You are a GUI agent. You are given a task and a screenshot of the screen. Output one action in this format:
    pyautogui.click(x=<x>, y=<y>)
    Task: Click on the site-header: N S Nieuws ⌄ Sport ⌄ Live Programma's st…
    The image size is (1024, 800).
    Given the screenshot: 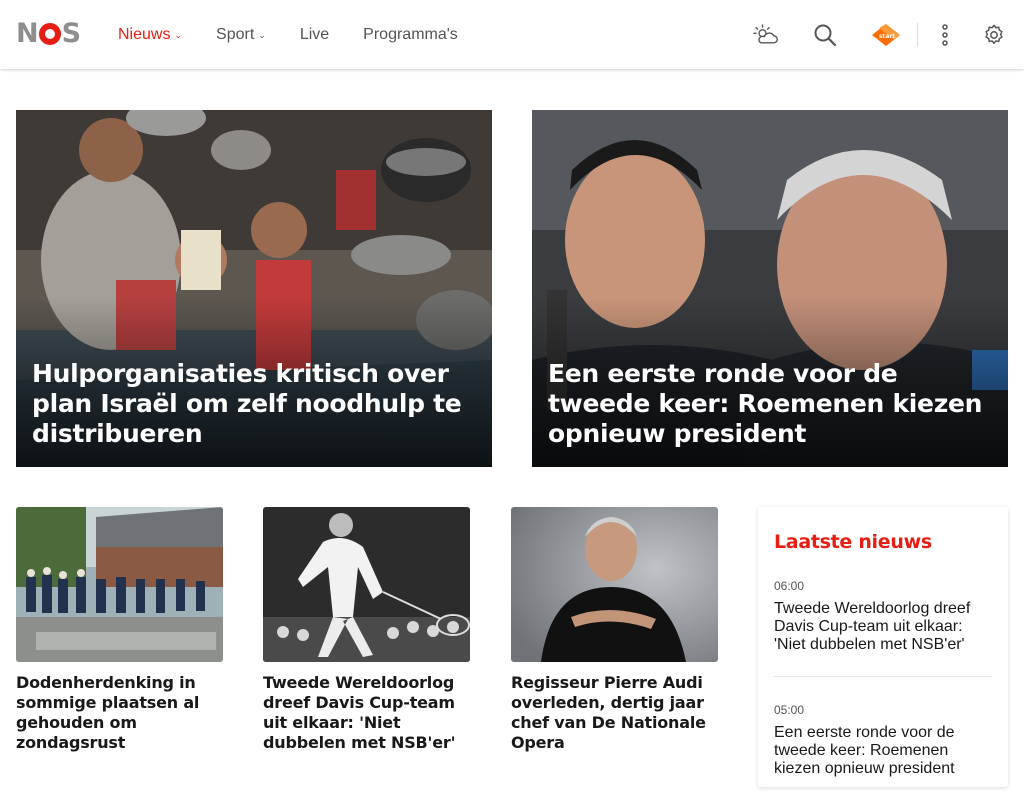 What is the action you would take?
    pyautogui.click(x=512, y=34)
    